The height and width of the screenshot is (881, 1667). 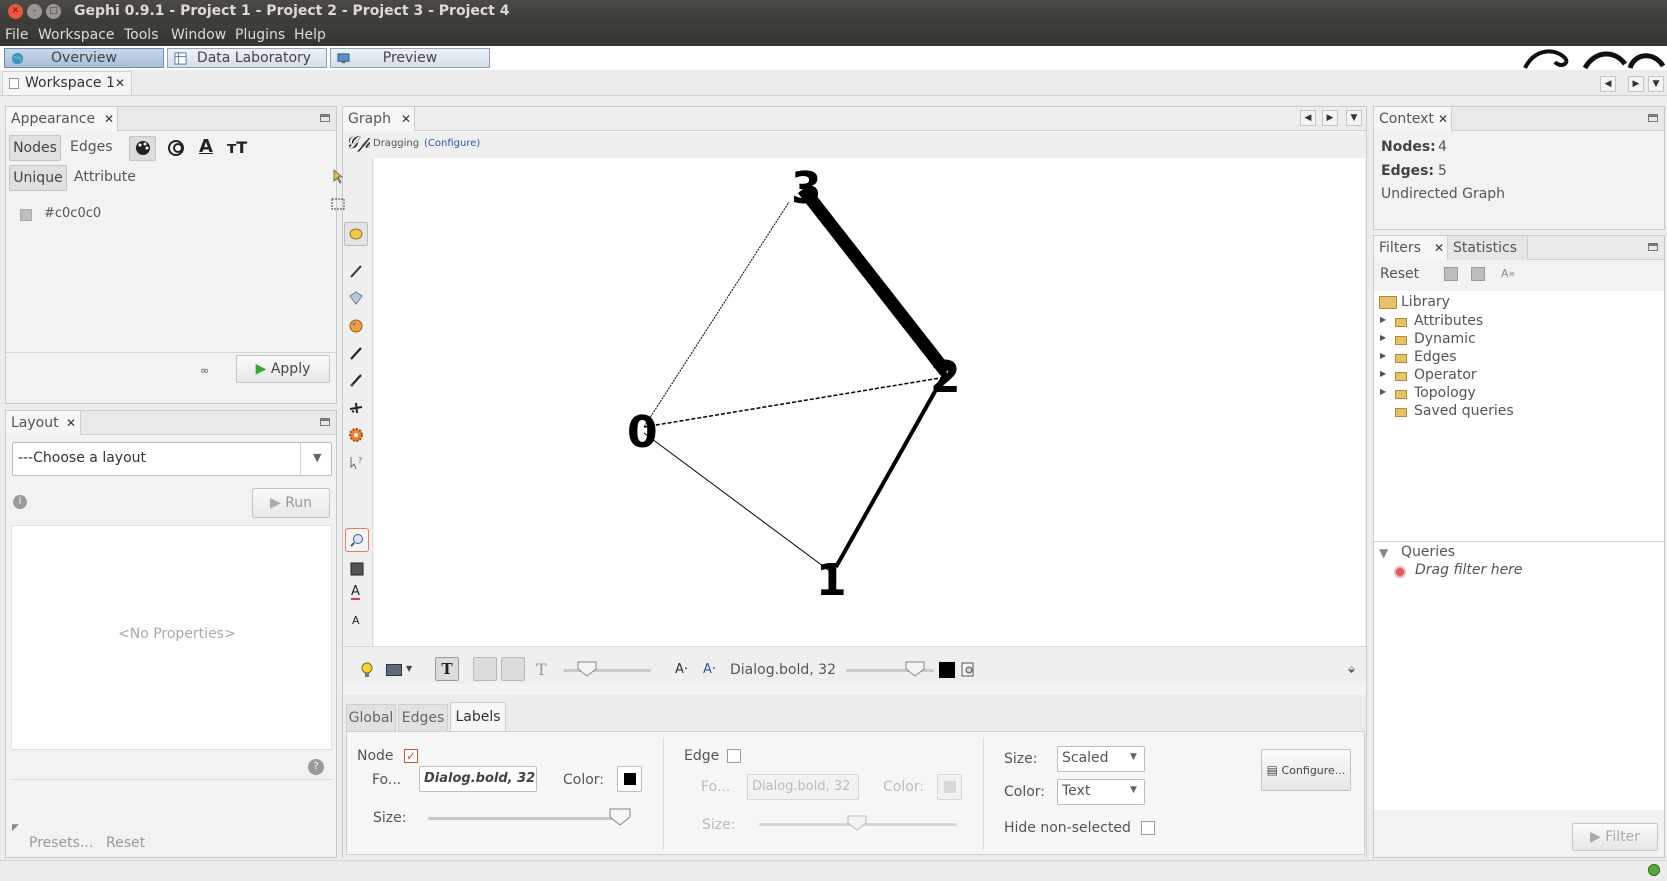 What do you see at coordinates (316, 767) in the screenshot?
I see `help-icon: ?` at bounding box center [316, 767].